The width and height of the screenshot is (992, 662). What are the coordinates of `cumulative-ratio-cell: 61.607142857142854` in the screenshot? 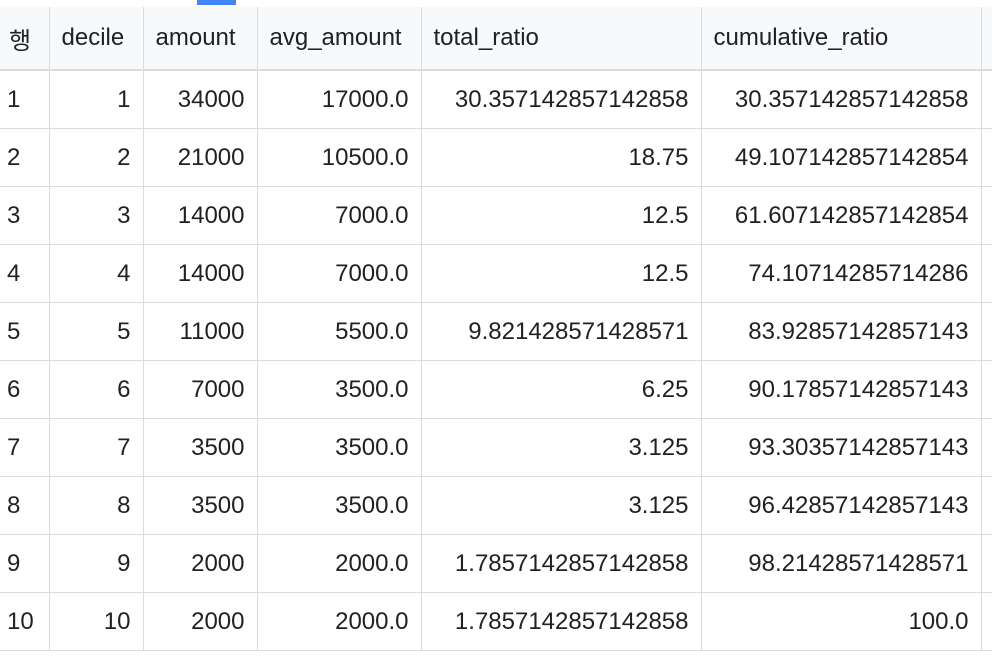 It's located at (841, 215).